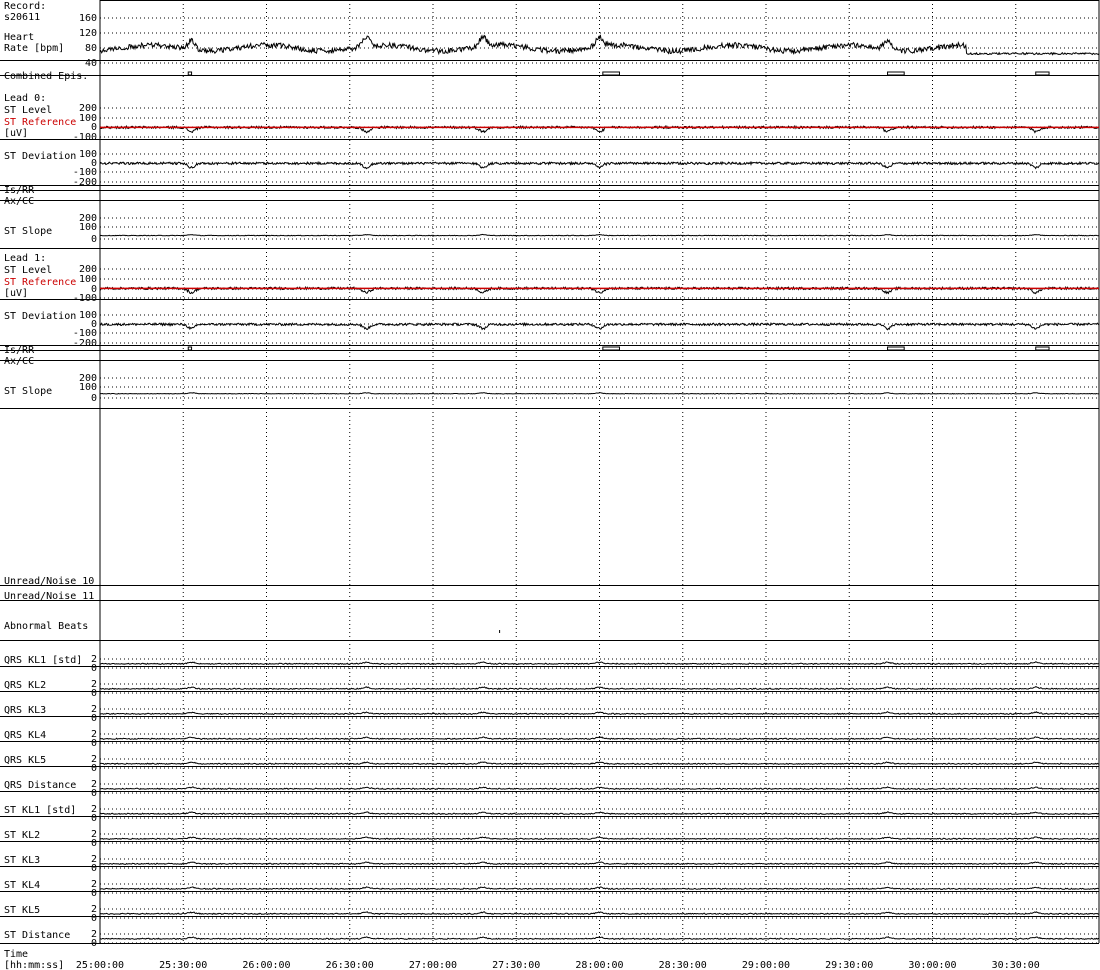 This screenshot has height=970, width=1100. What do you see at coordinates (25, 710) in the screenshot?
I see `panel-label: QRS KL3` at bounding box center [25, 710].